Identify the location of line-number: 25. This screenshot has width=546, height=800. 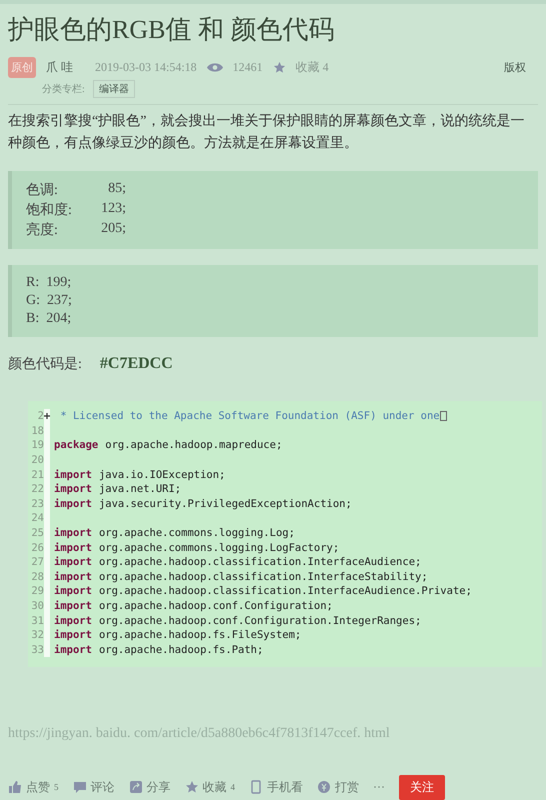
(37, 533).